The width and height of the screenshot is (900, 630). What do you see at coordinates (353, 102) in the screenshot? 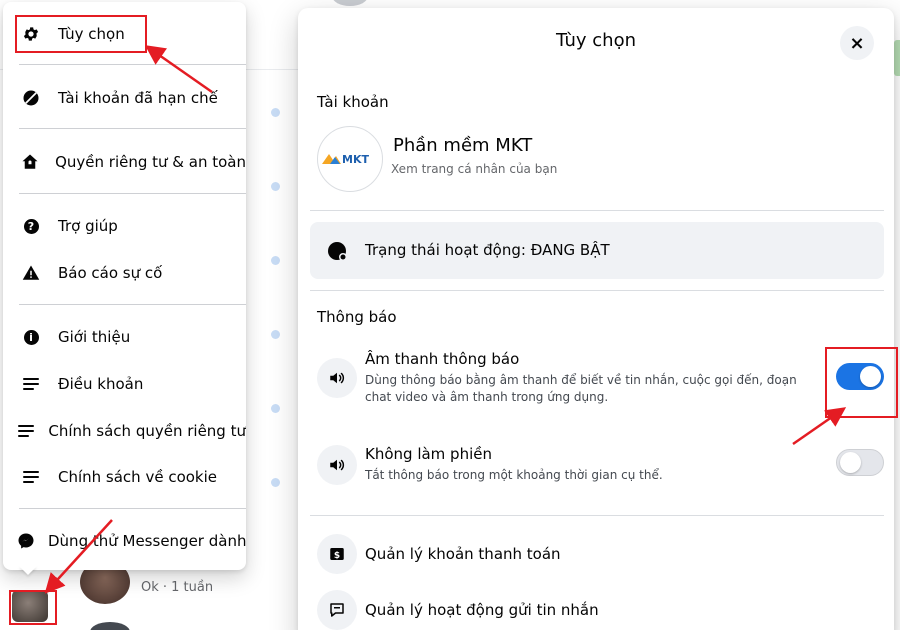
I see `section-heading-account: Tài khoản` at bounding box center [353, 102].